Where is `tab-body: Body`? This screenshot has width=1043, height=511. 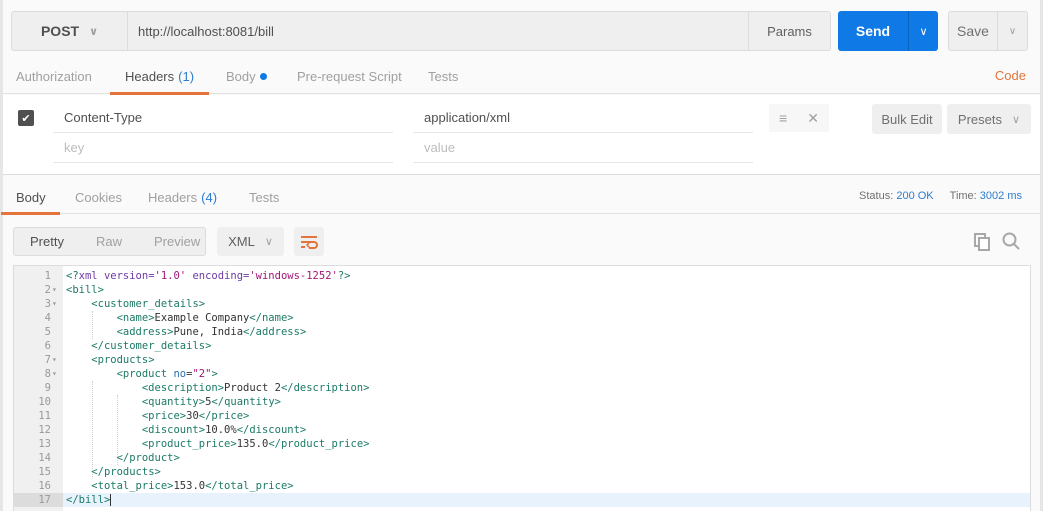
tab-body: Body is located at coordinates (246, 76).